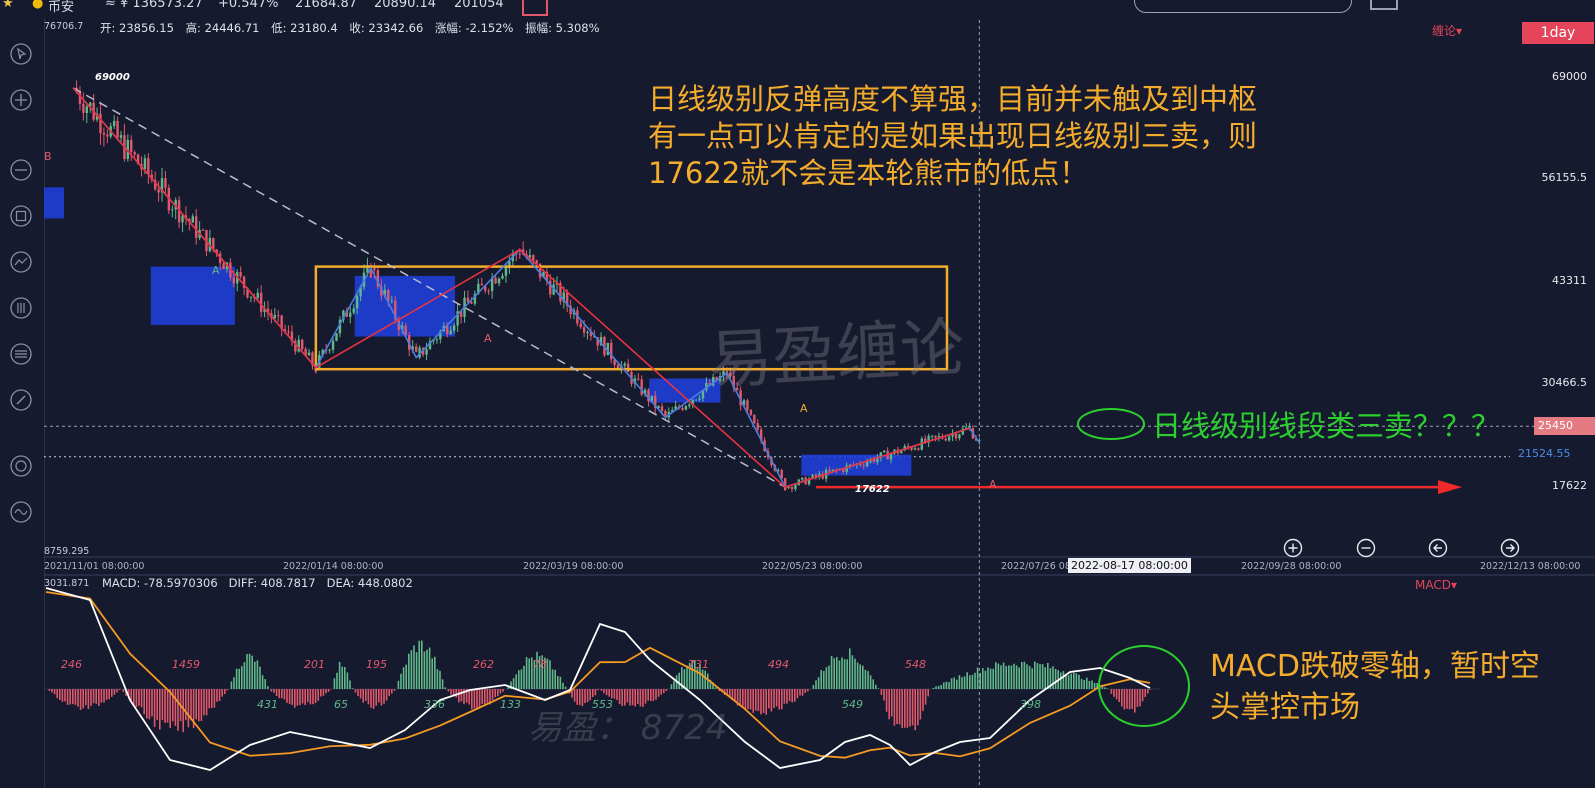 The image size is (1595, 788). What do you see at coordinates (376, 664) in the screenshot?
I see `macd-area-label: 195` at bounding box center [376, 664].